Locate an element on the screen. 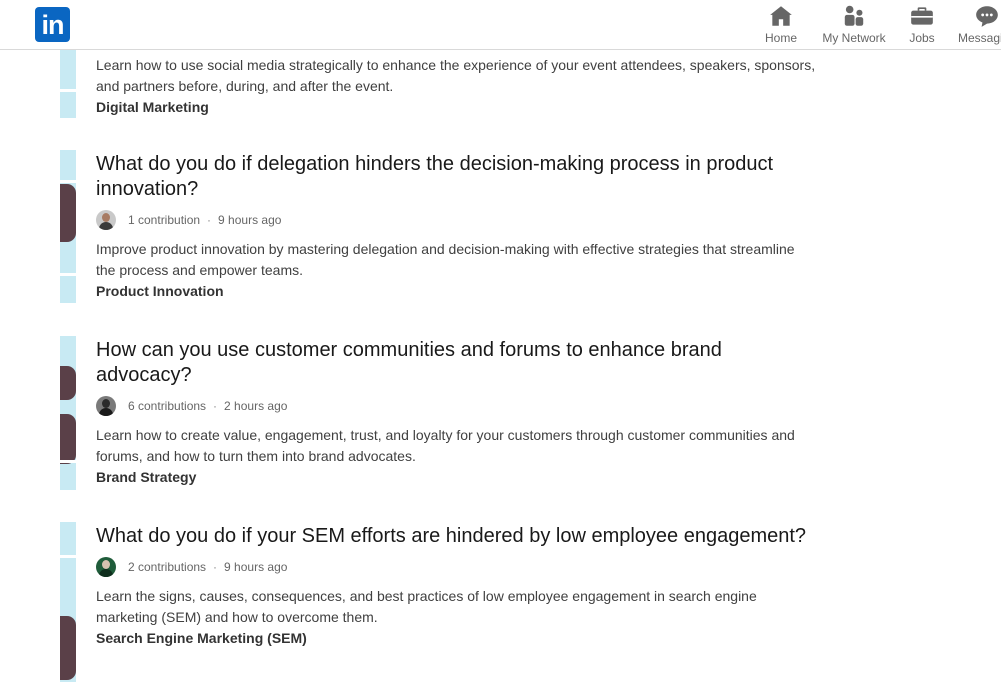 This screenshot has width=1001, height=697. nav-home: Home is located at coordinates (781, 26).